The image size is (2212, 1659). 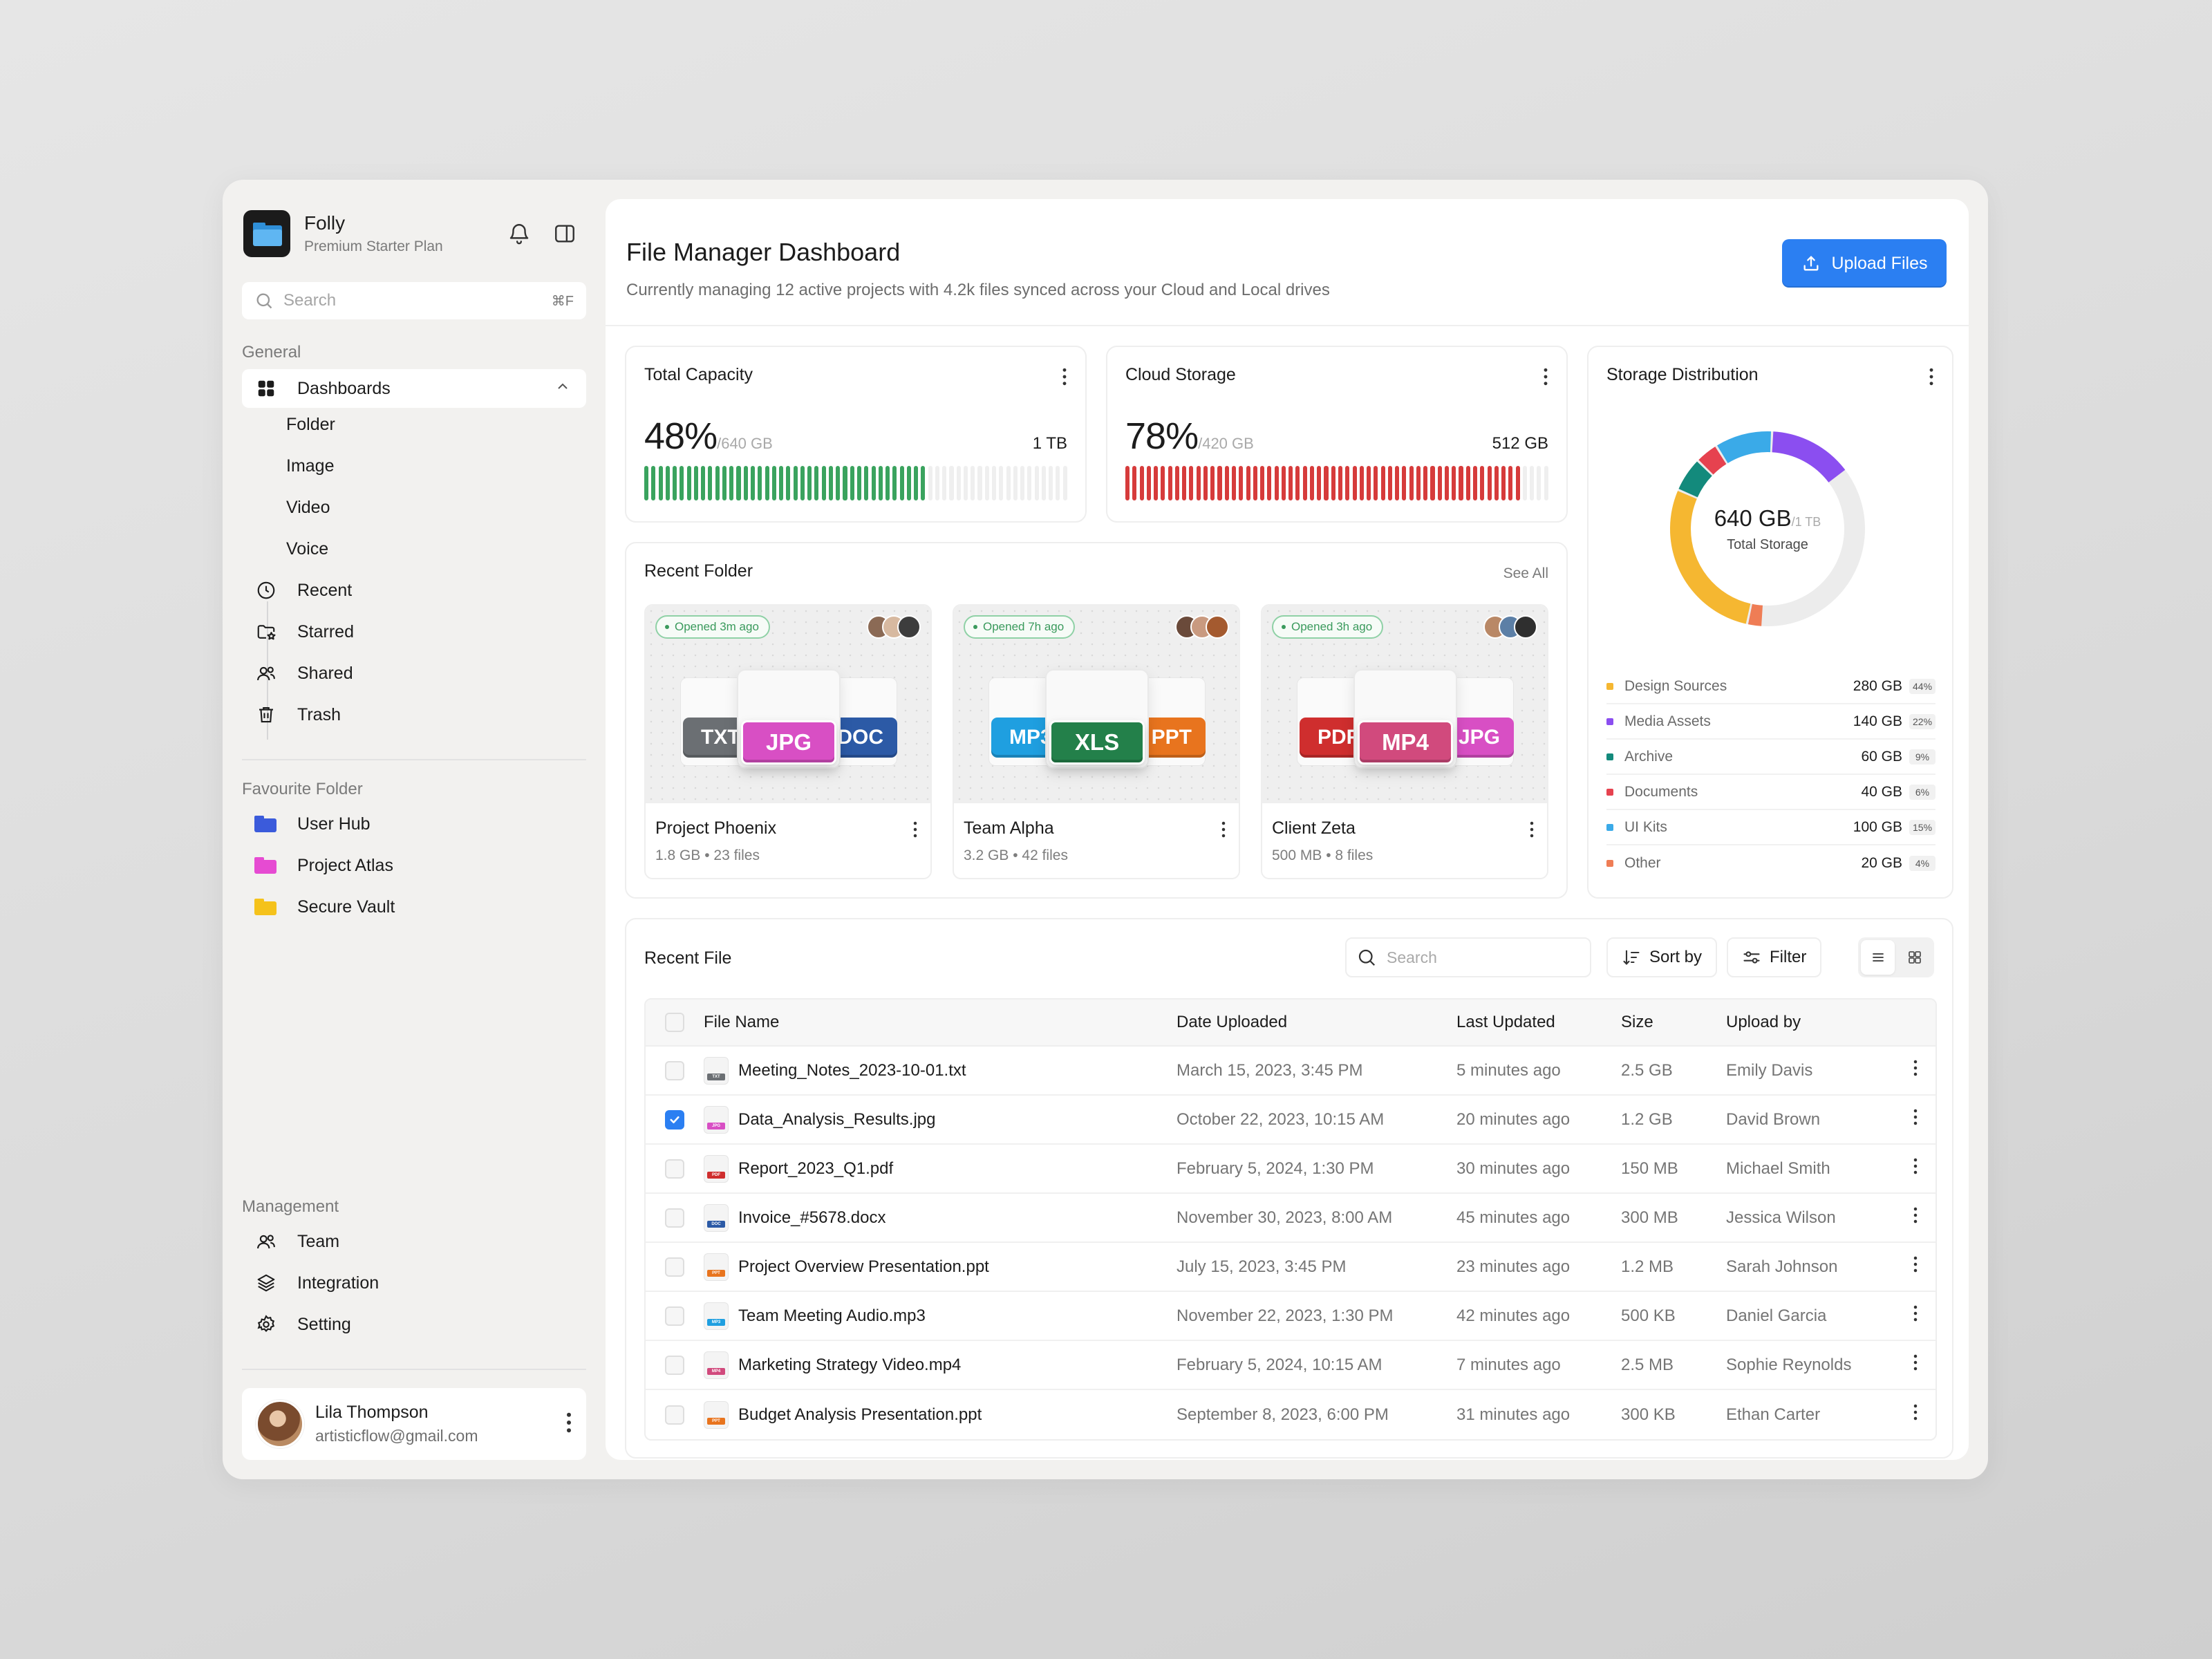 What do you see at coordinates (1316, 1023) in the screenshot?
I see `column-header: Date Uploaded` at bounding box center [1316, 1023].